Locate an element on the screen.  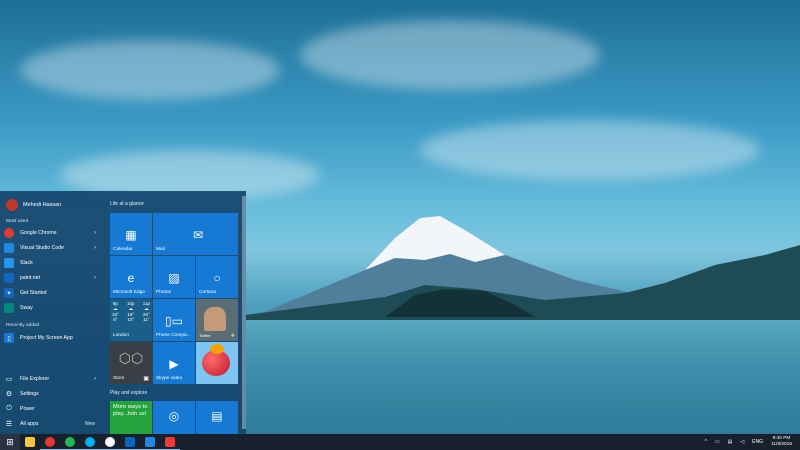
hills-illustration is located at coordinates (522, 285).